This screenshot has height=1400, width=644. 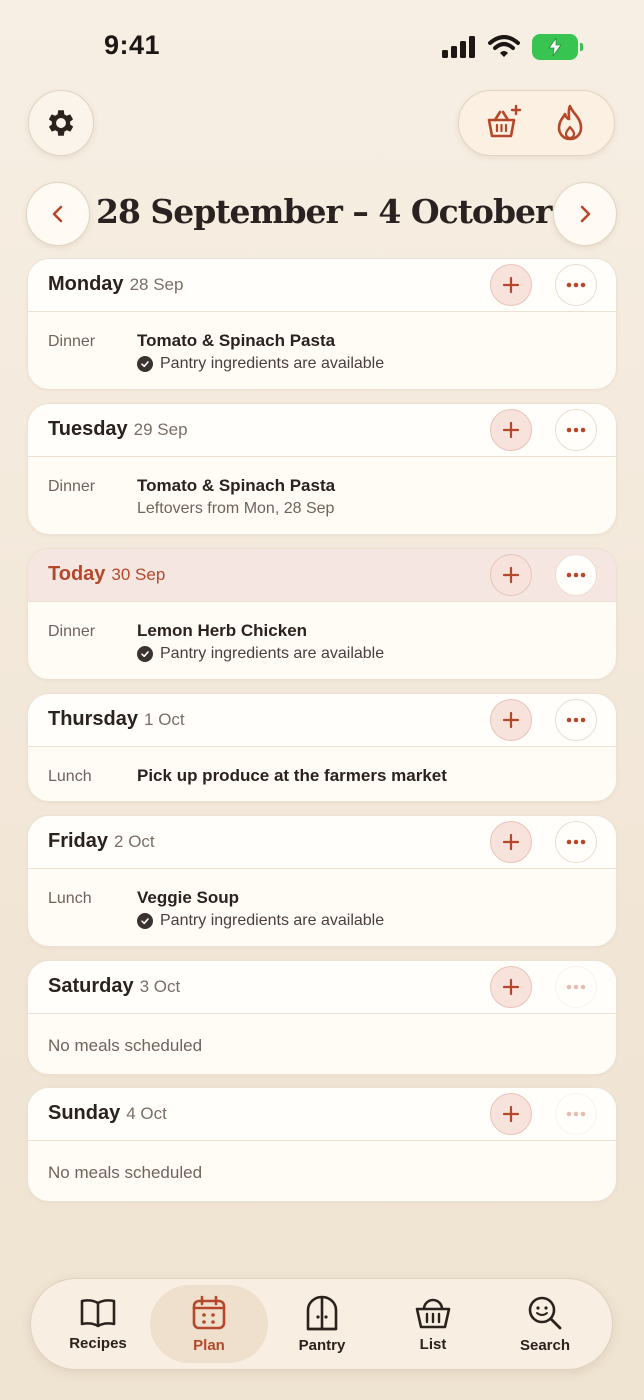 I want to click on flame-button, so click(x=570, y=123).